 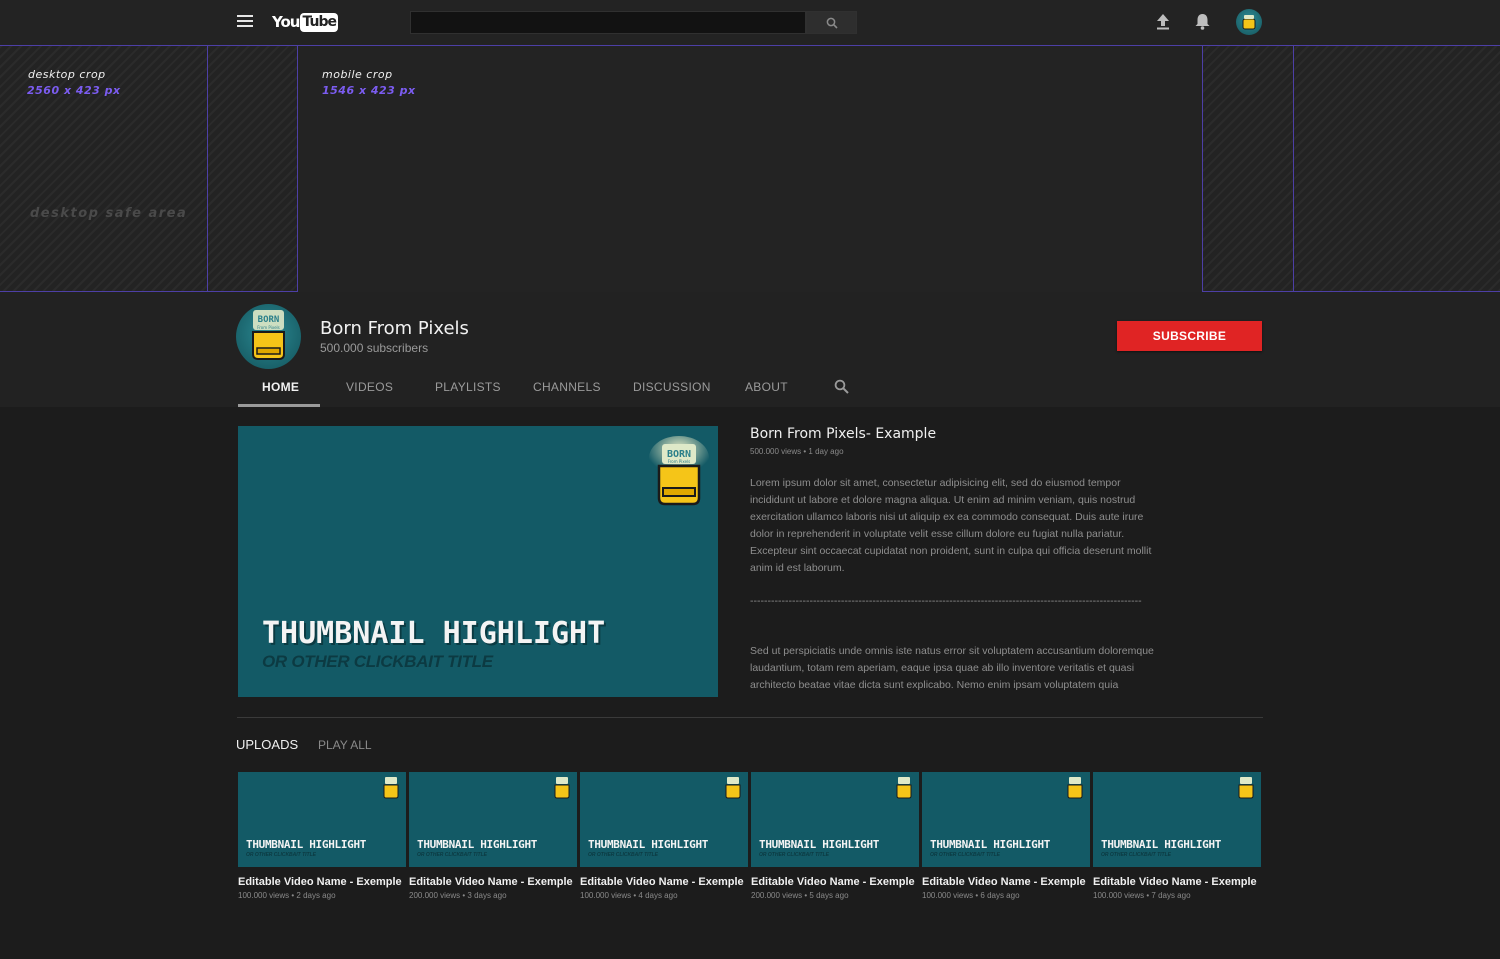 What do you see at coordinates (345, 745) in the screenshot?
I see `play-all-button: PLAY ALL` at bounding box center [345, 745].